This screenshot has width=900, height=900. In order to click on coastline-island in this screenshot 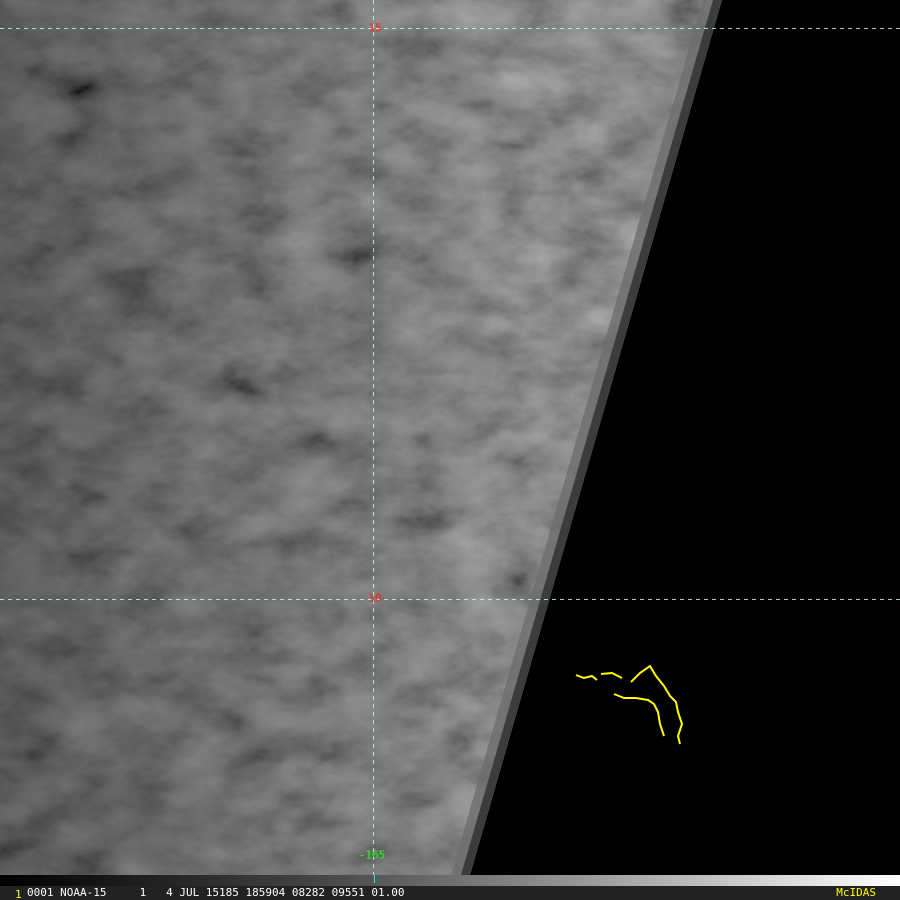, I will do `click(629, 704)`.